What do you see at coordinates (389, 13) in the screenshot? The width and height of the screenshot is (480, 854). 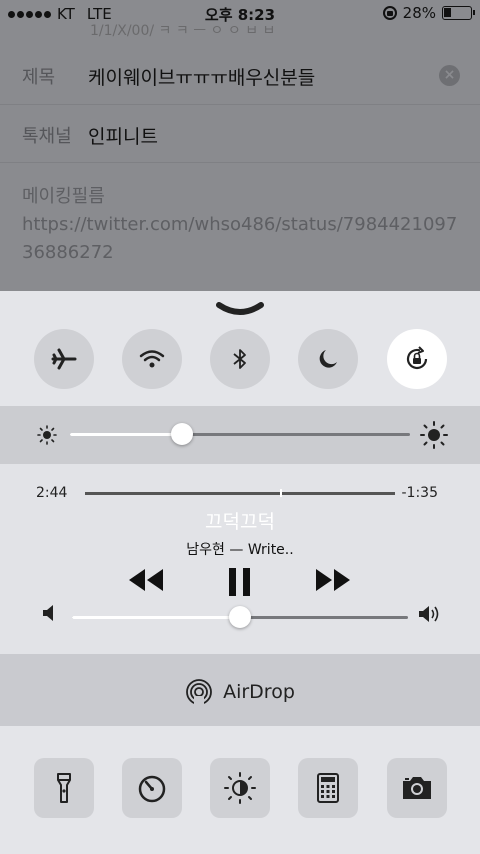 I see `rotation-lock-status-icon` at bounding box center [389, 13].